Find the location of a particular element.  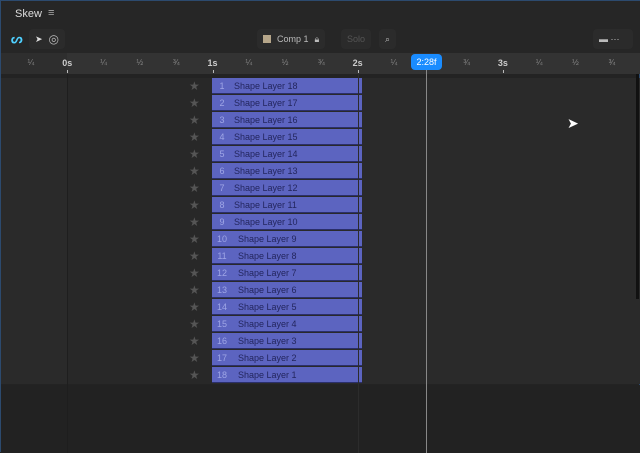

layer-row: ★ 4 Shape Layer 15 is located at coordinates (320, 137).